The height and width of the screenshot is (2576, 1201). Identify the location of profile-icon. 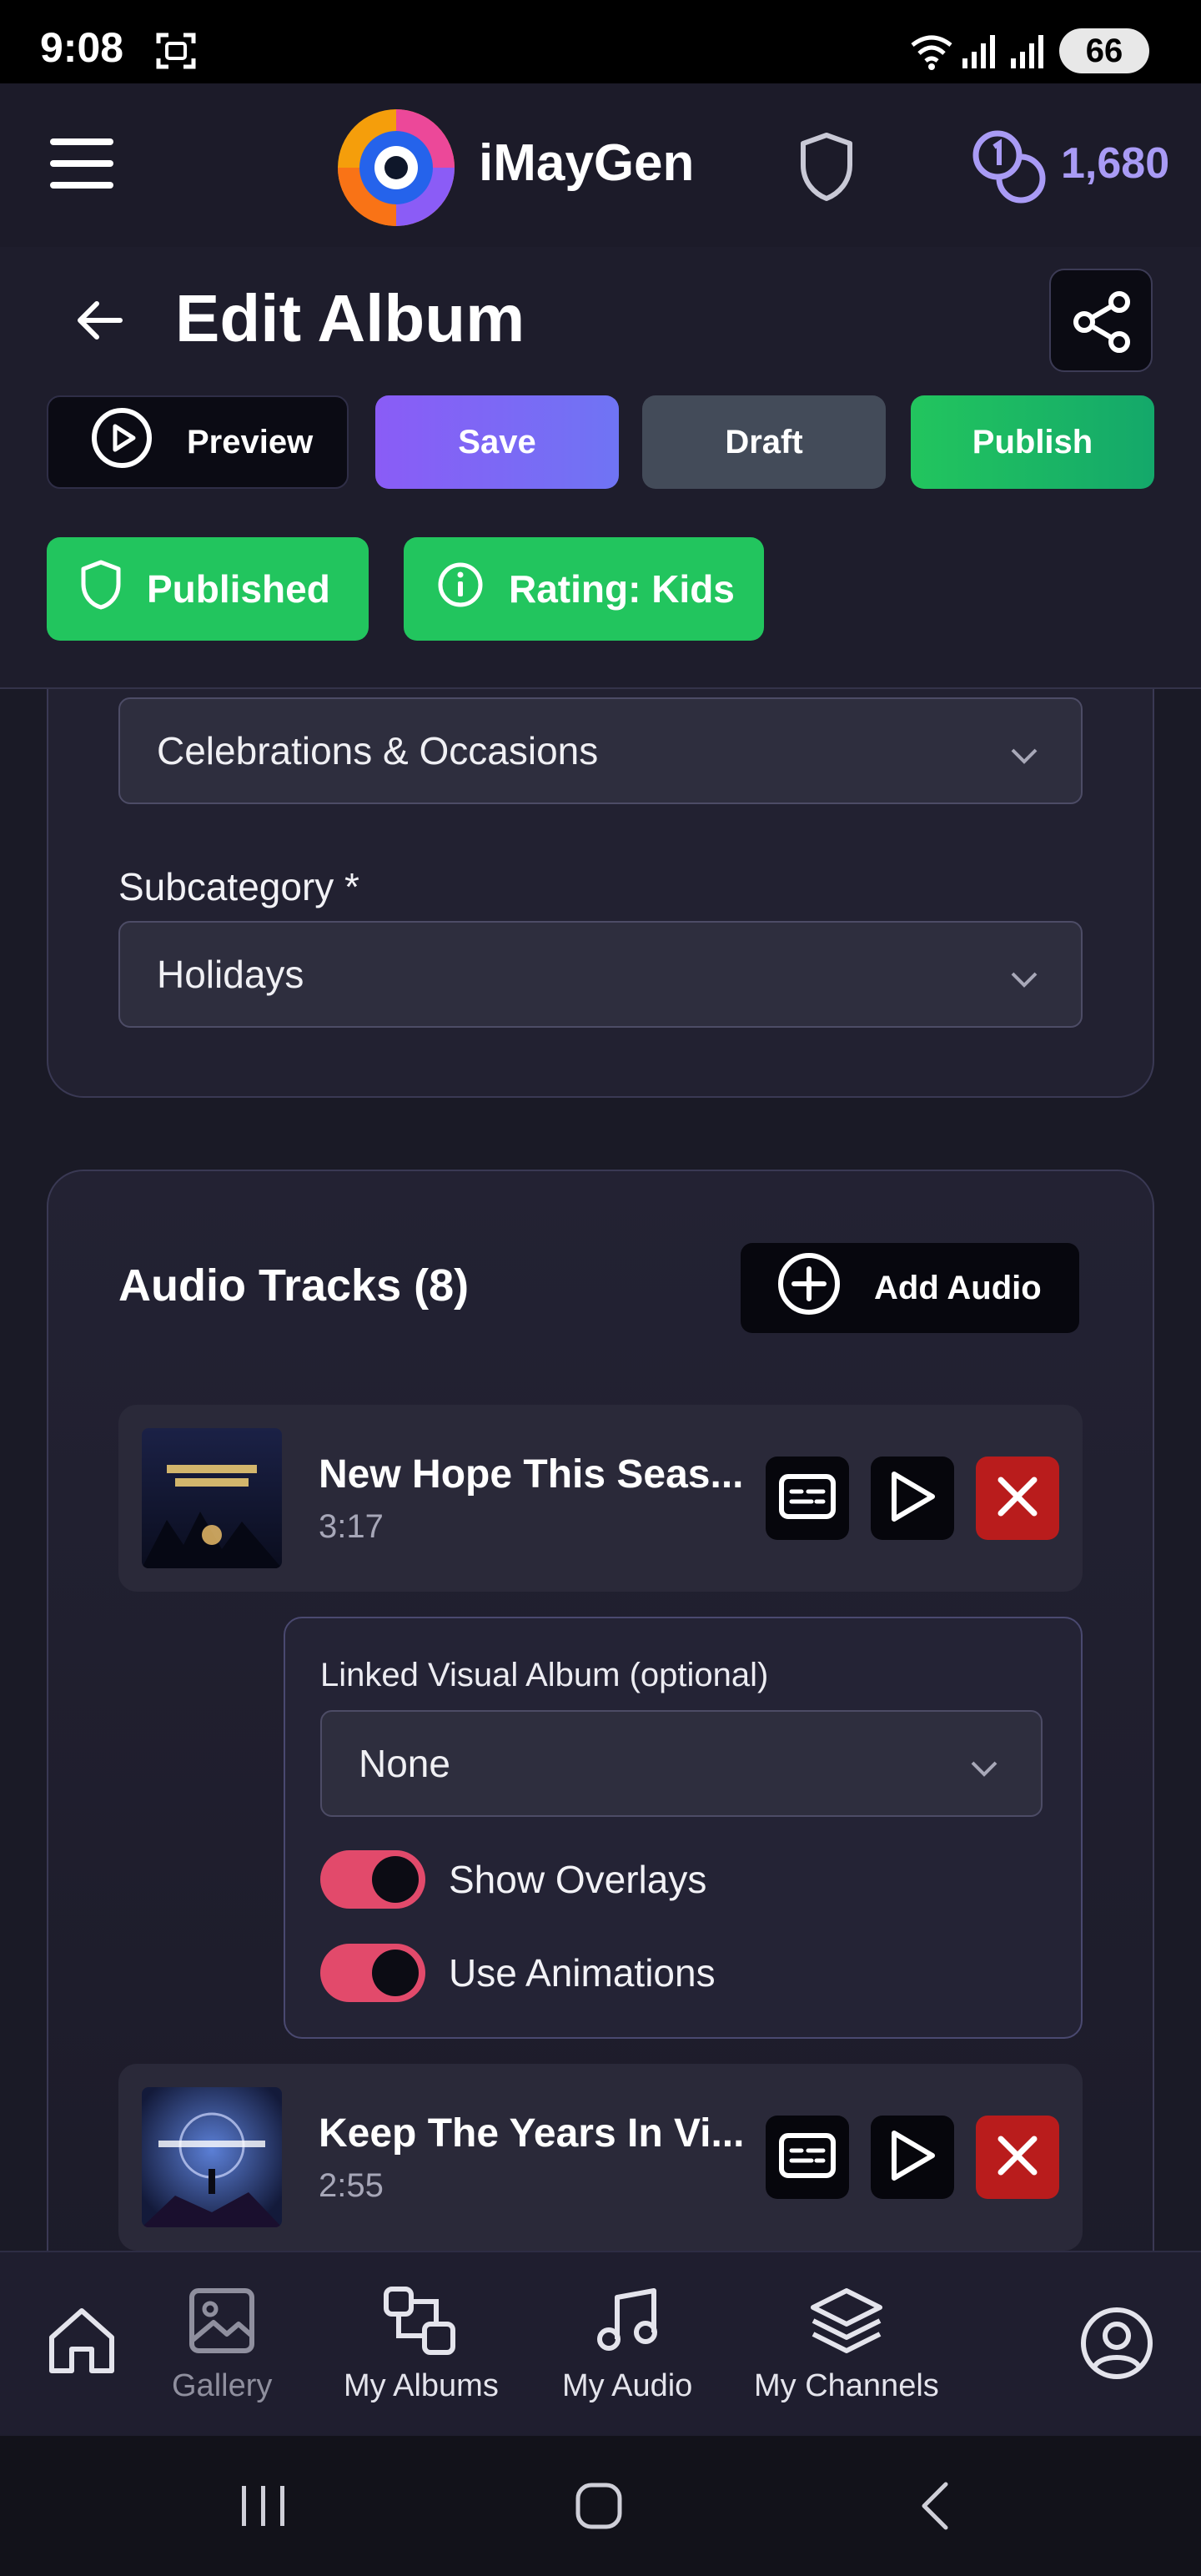
(1117, 2345).